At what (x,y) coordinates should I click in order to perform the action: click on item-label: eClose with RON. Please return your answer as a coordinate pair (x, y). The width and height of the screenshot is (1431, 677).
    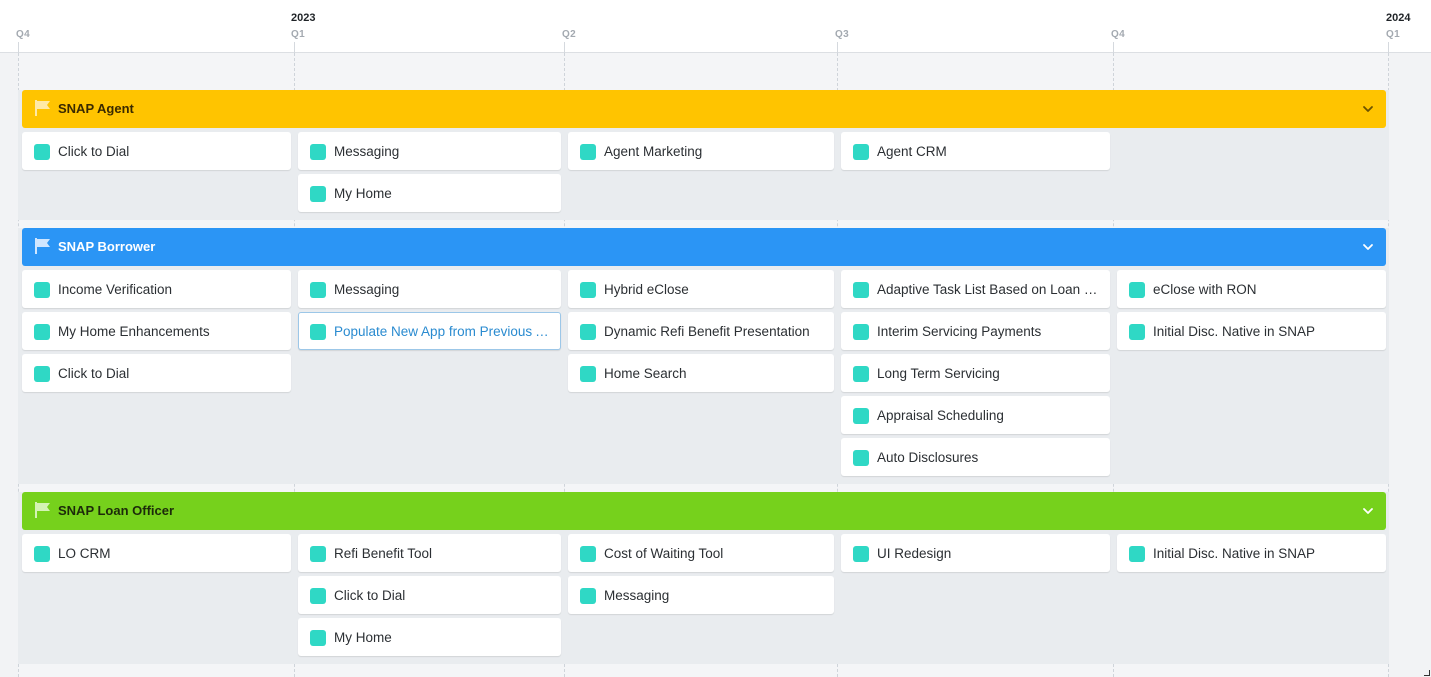
    Looking at the image, I should click on (1205, 289).